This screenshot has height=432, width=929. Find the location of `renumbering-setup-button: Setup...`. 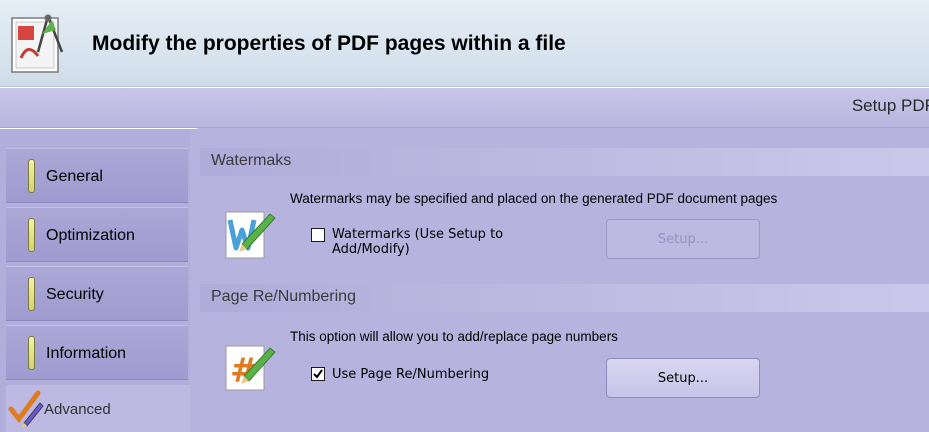

renumbering-setup-button: Setup... is located at coordinates (683, 378).